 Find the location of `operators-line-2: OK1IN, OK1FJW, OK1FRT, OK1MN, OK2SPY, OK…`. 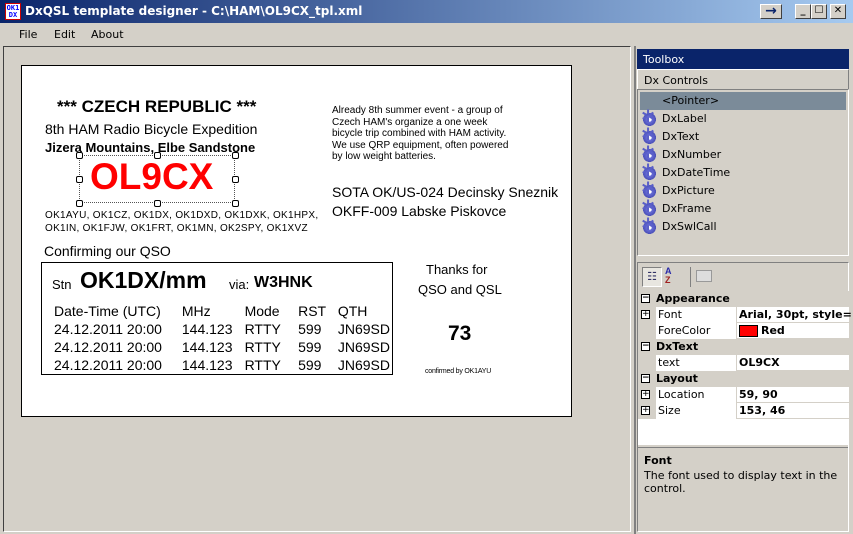

operators-line-2: OK1IN, OK1FJW, OK1FRT, OK1MN, OK2SPY, OK… is located at coordinates (176, 228).